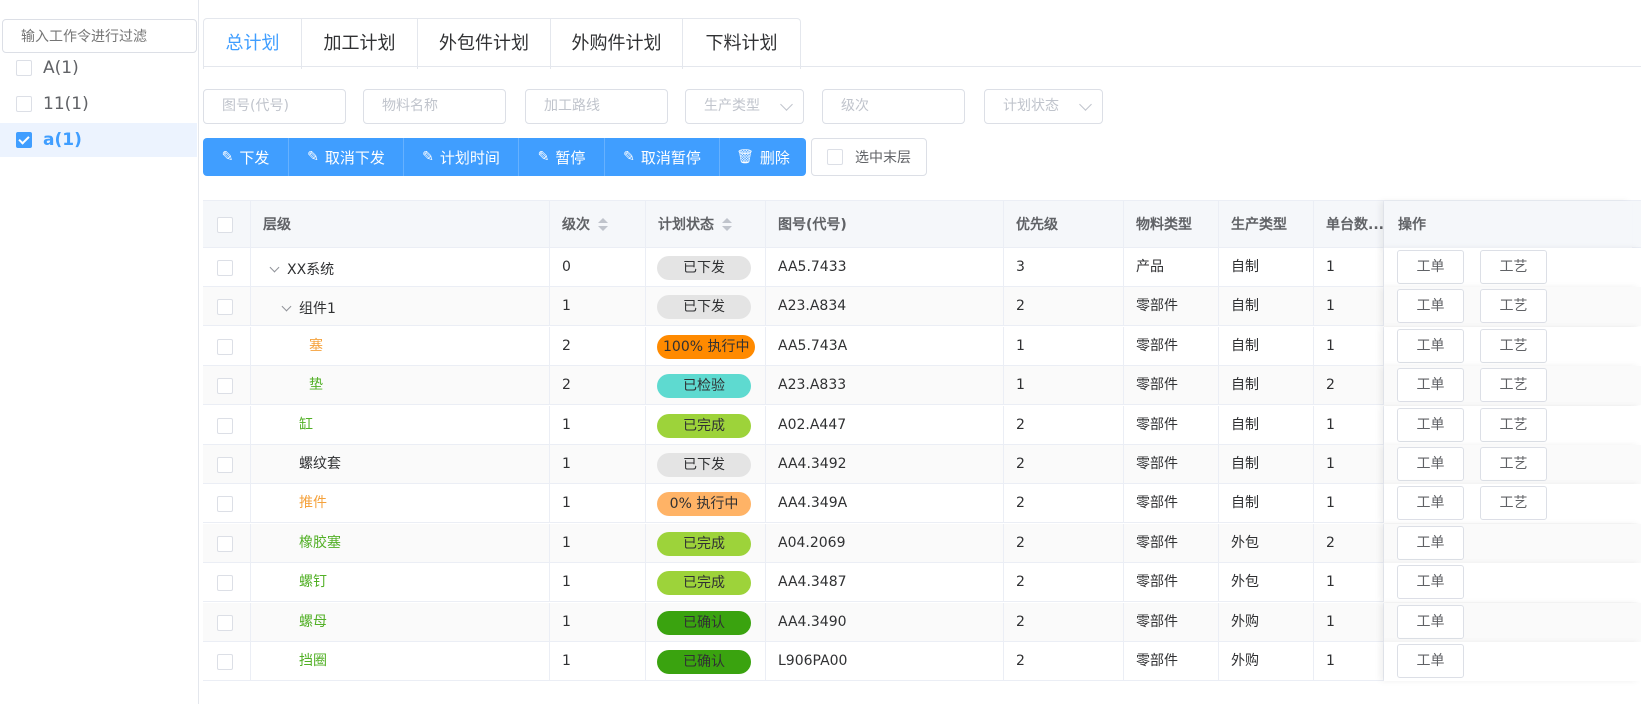 The image size is (1641, 704). I want to click on table-row: 螺钉 1 已完成 AA4.3487 2 零部件 外包 1 工单, so click(922, 583).